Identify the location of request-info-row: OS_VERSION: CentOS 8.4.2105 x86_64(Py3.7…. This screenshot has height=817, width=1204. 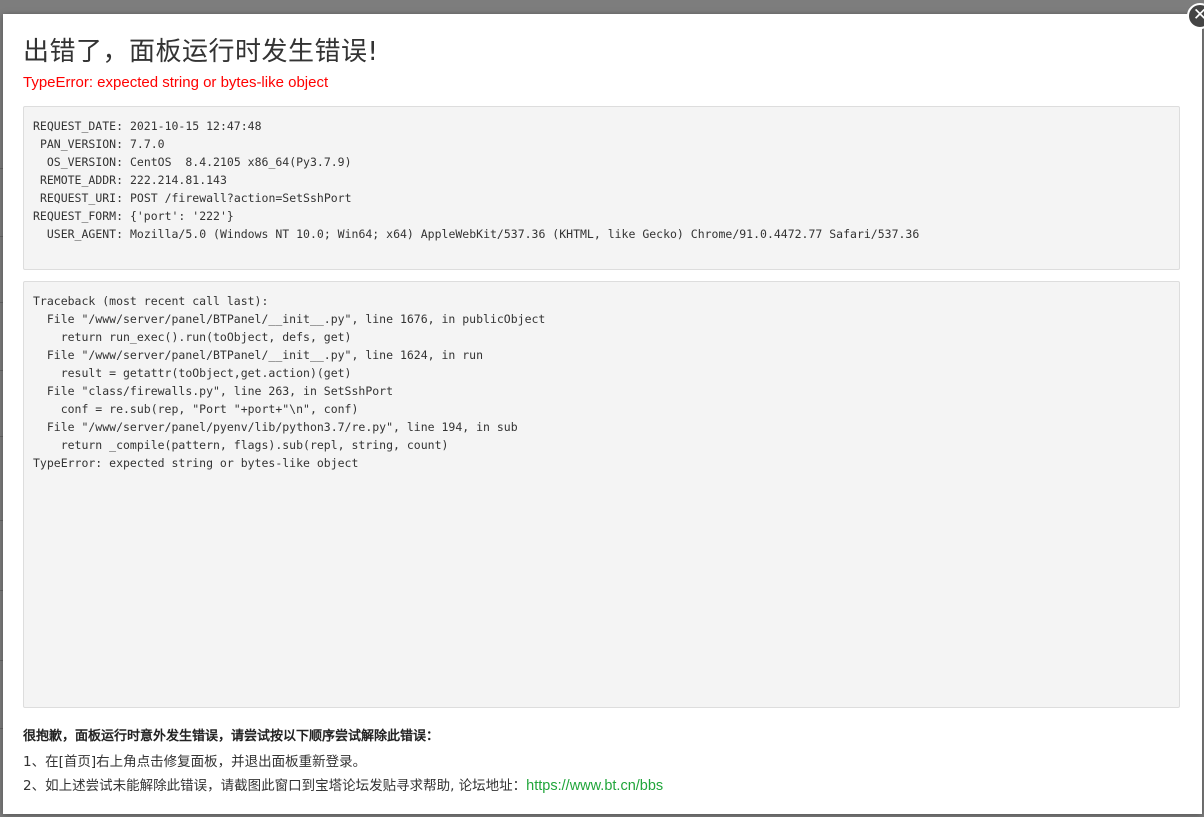
(601, 162).